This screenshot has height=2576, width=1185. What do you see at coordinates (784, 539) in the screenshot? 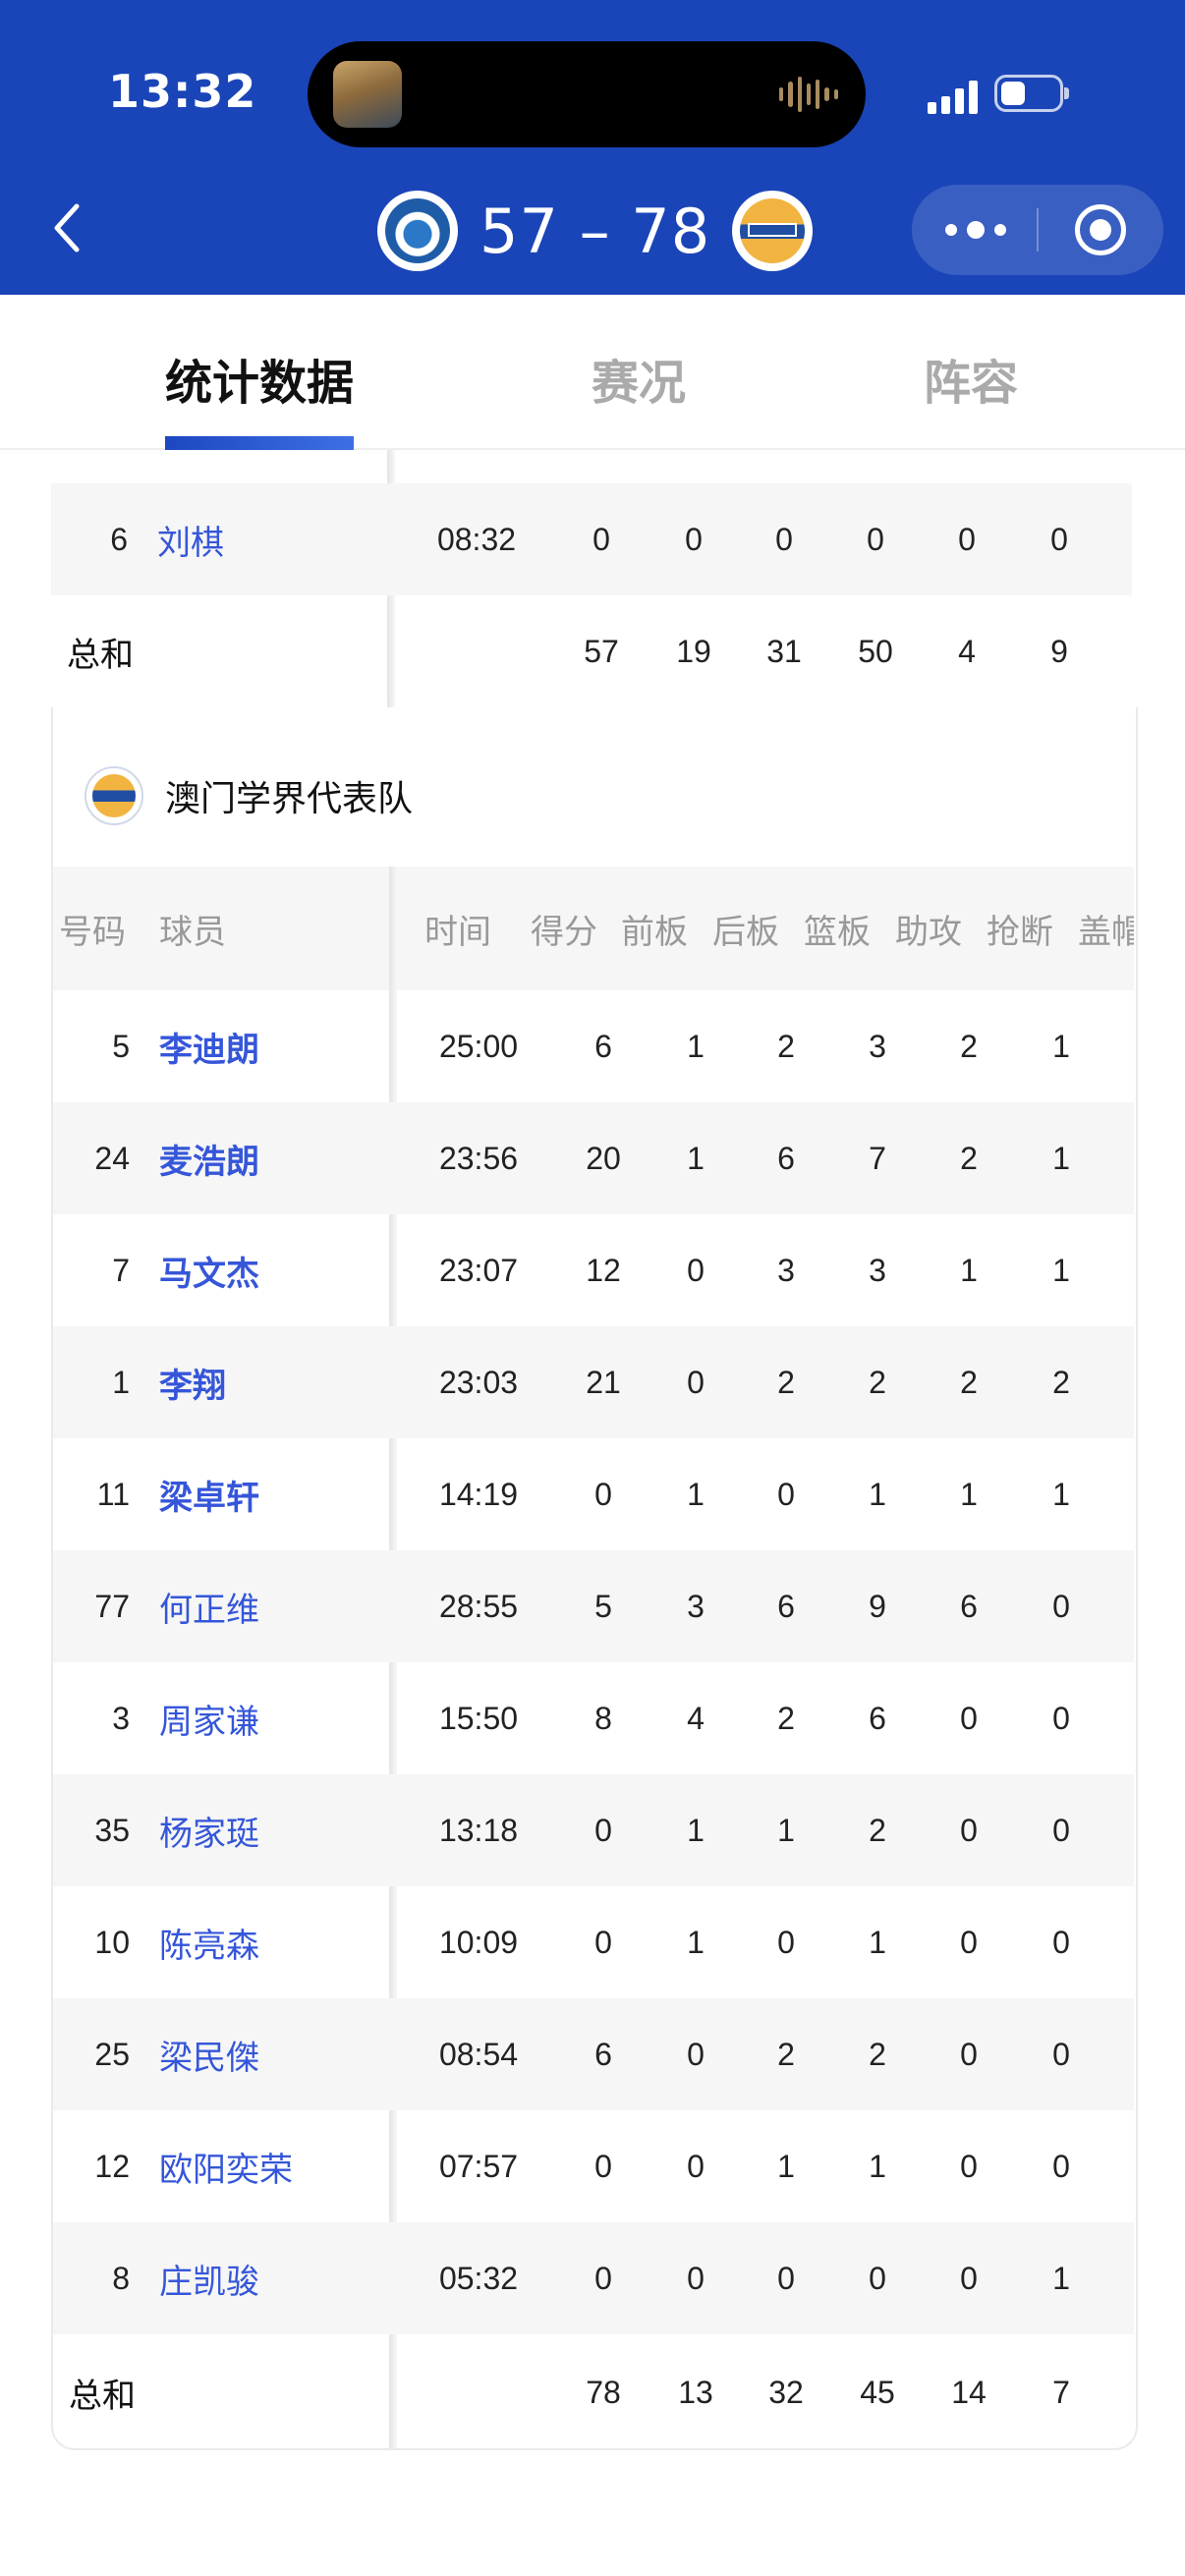
I see `stat-def-rebounds: 0` at bounding box center [784, 539].